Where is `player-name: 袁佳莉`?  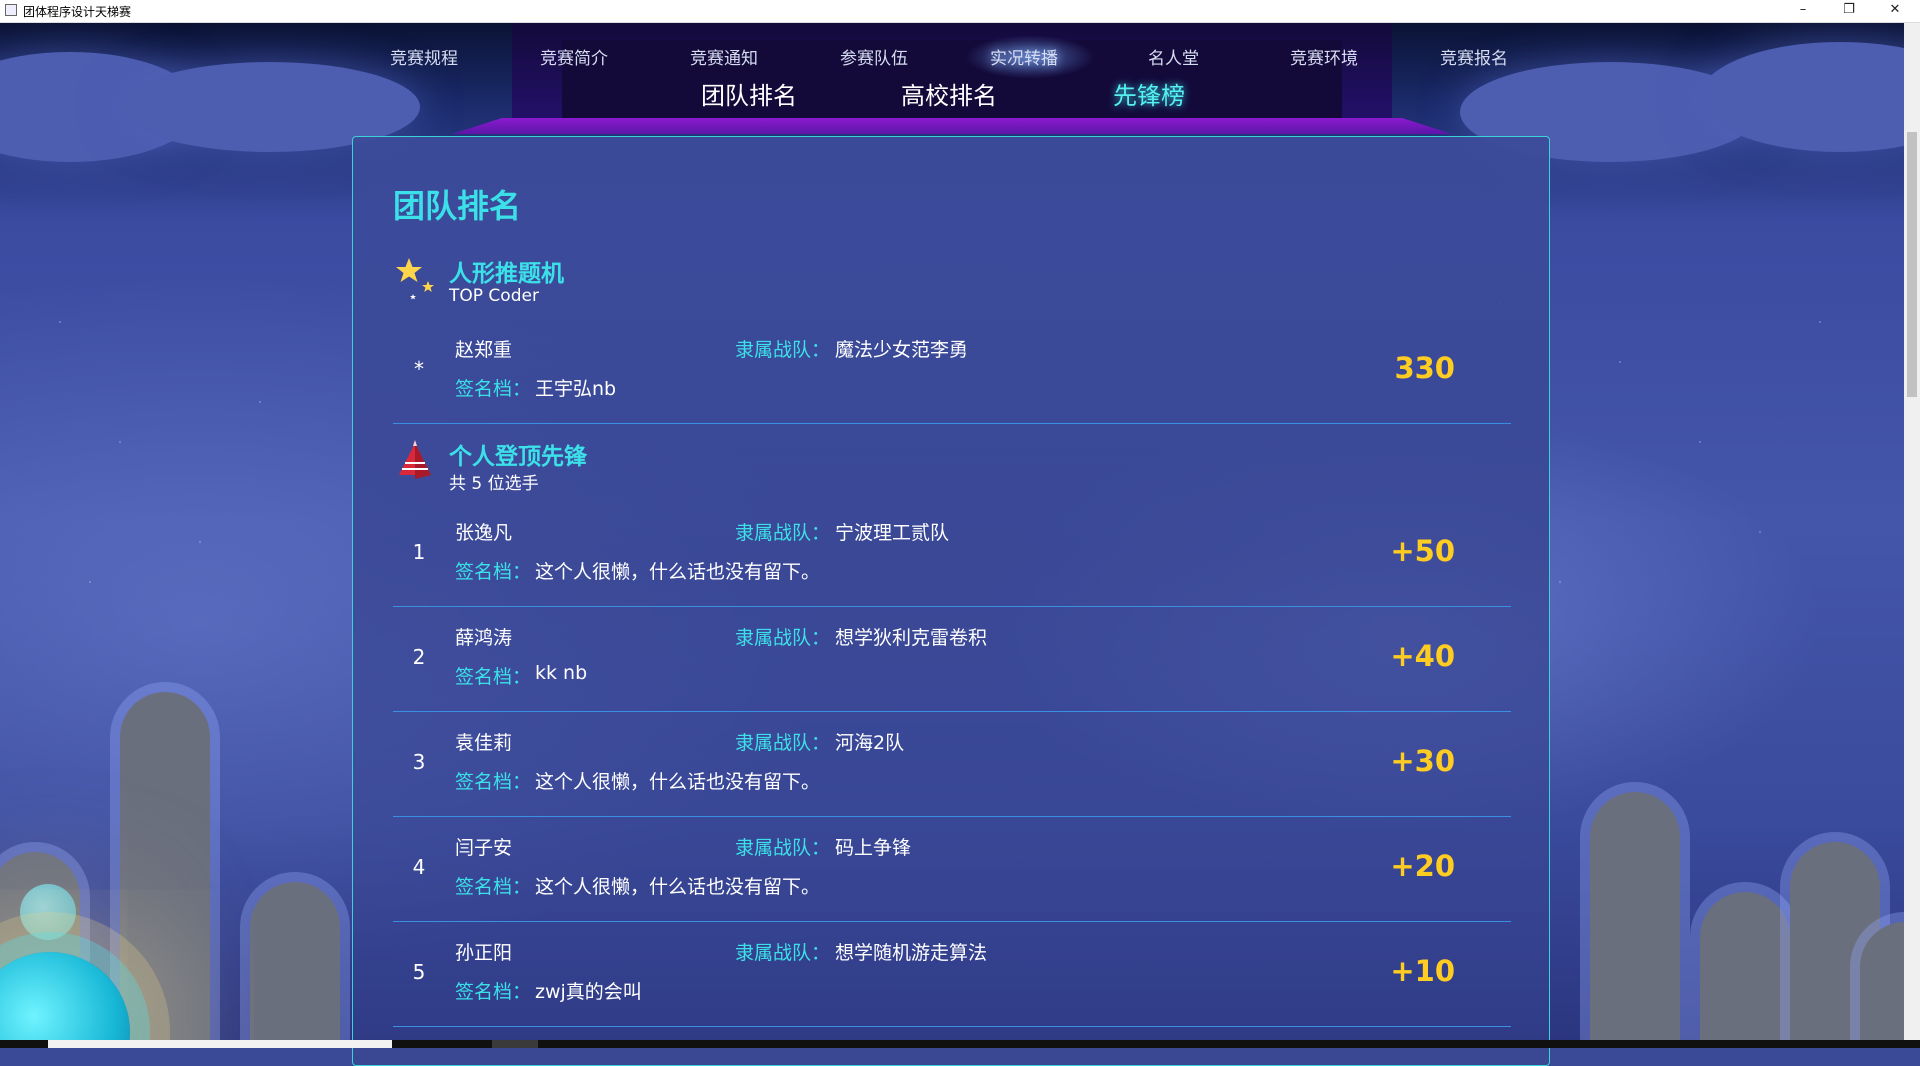
player-name: 袁佳莉 is located at coordinates (484, 743).